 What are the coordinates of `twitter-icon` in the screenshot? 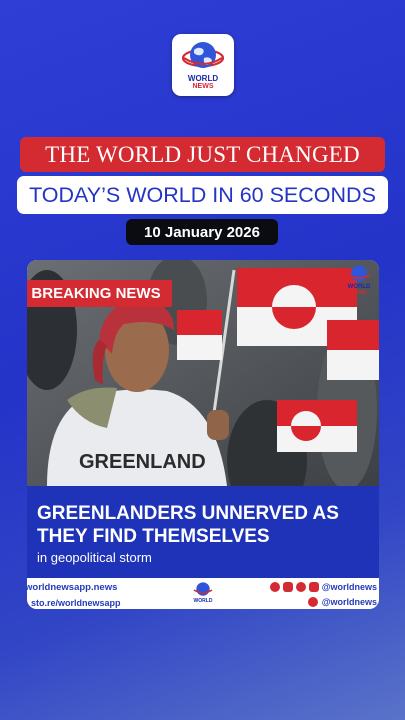 It's located at (312, 602).